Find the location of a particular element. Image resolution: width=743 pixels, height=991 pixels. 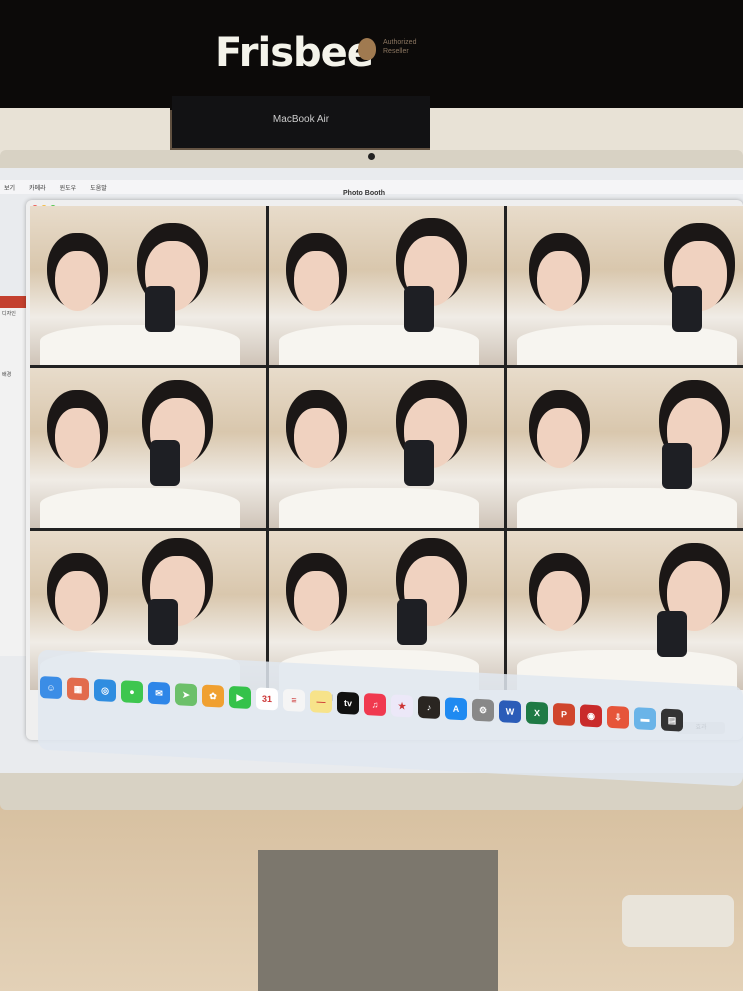

dock-calendar-icon: 31 is located at coordinates (267, 699).